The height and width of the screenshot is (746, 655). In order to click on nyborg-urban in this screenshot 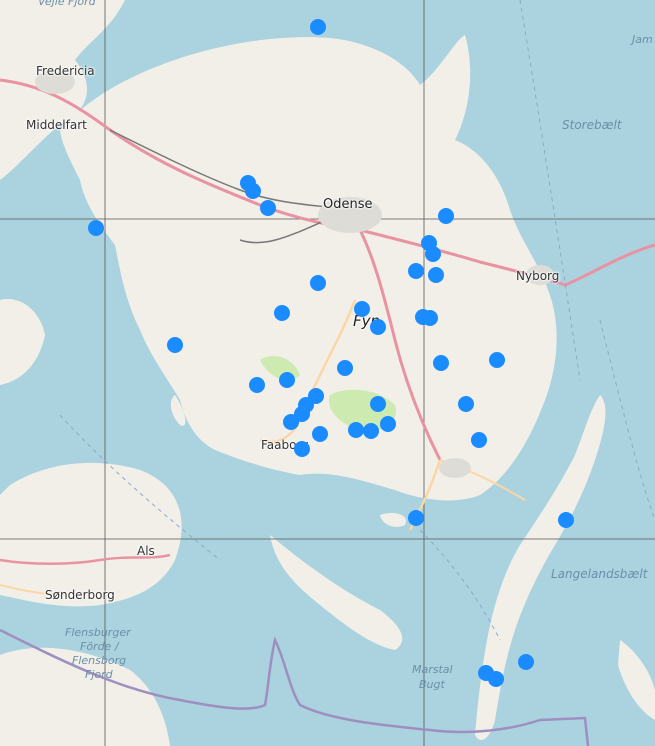, I will do `click(540, 275)`.